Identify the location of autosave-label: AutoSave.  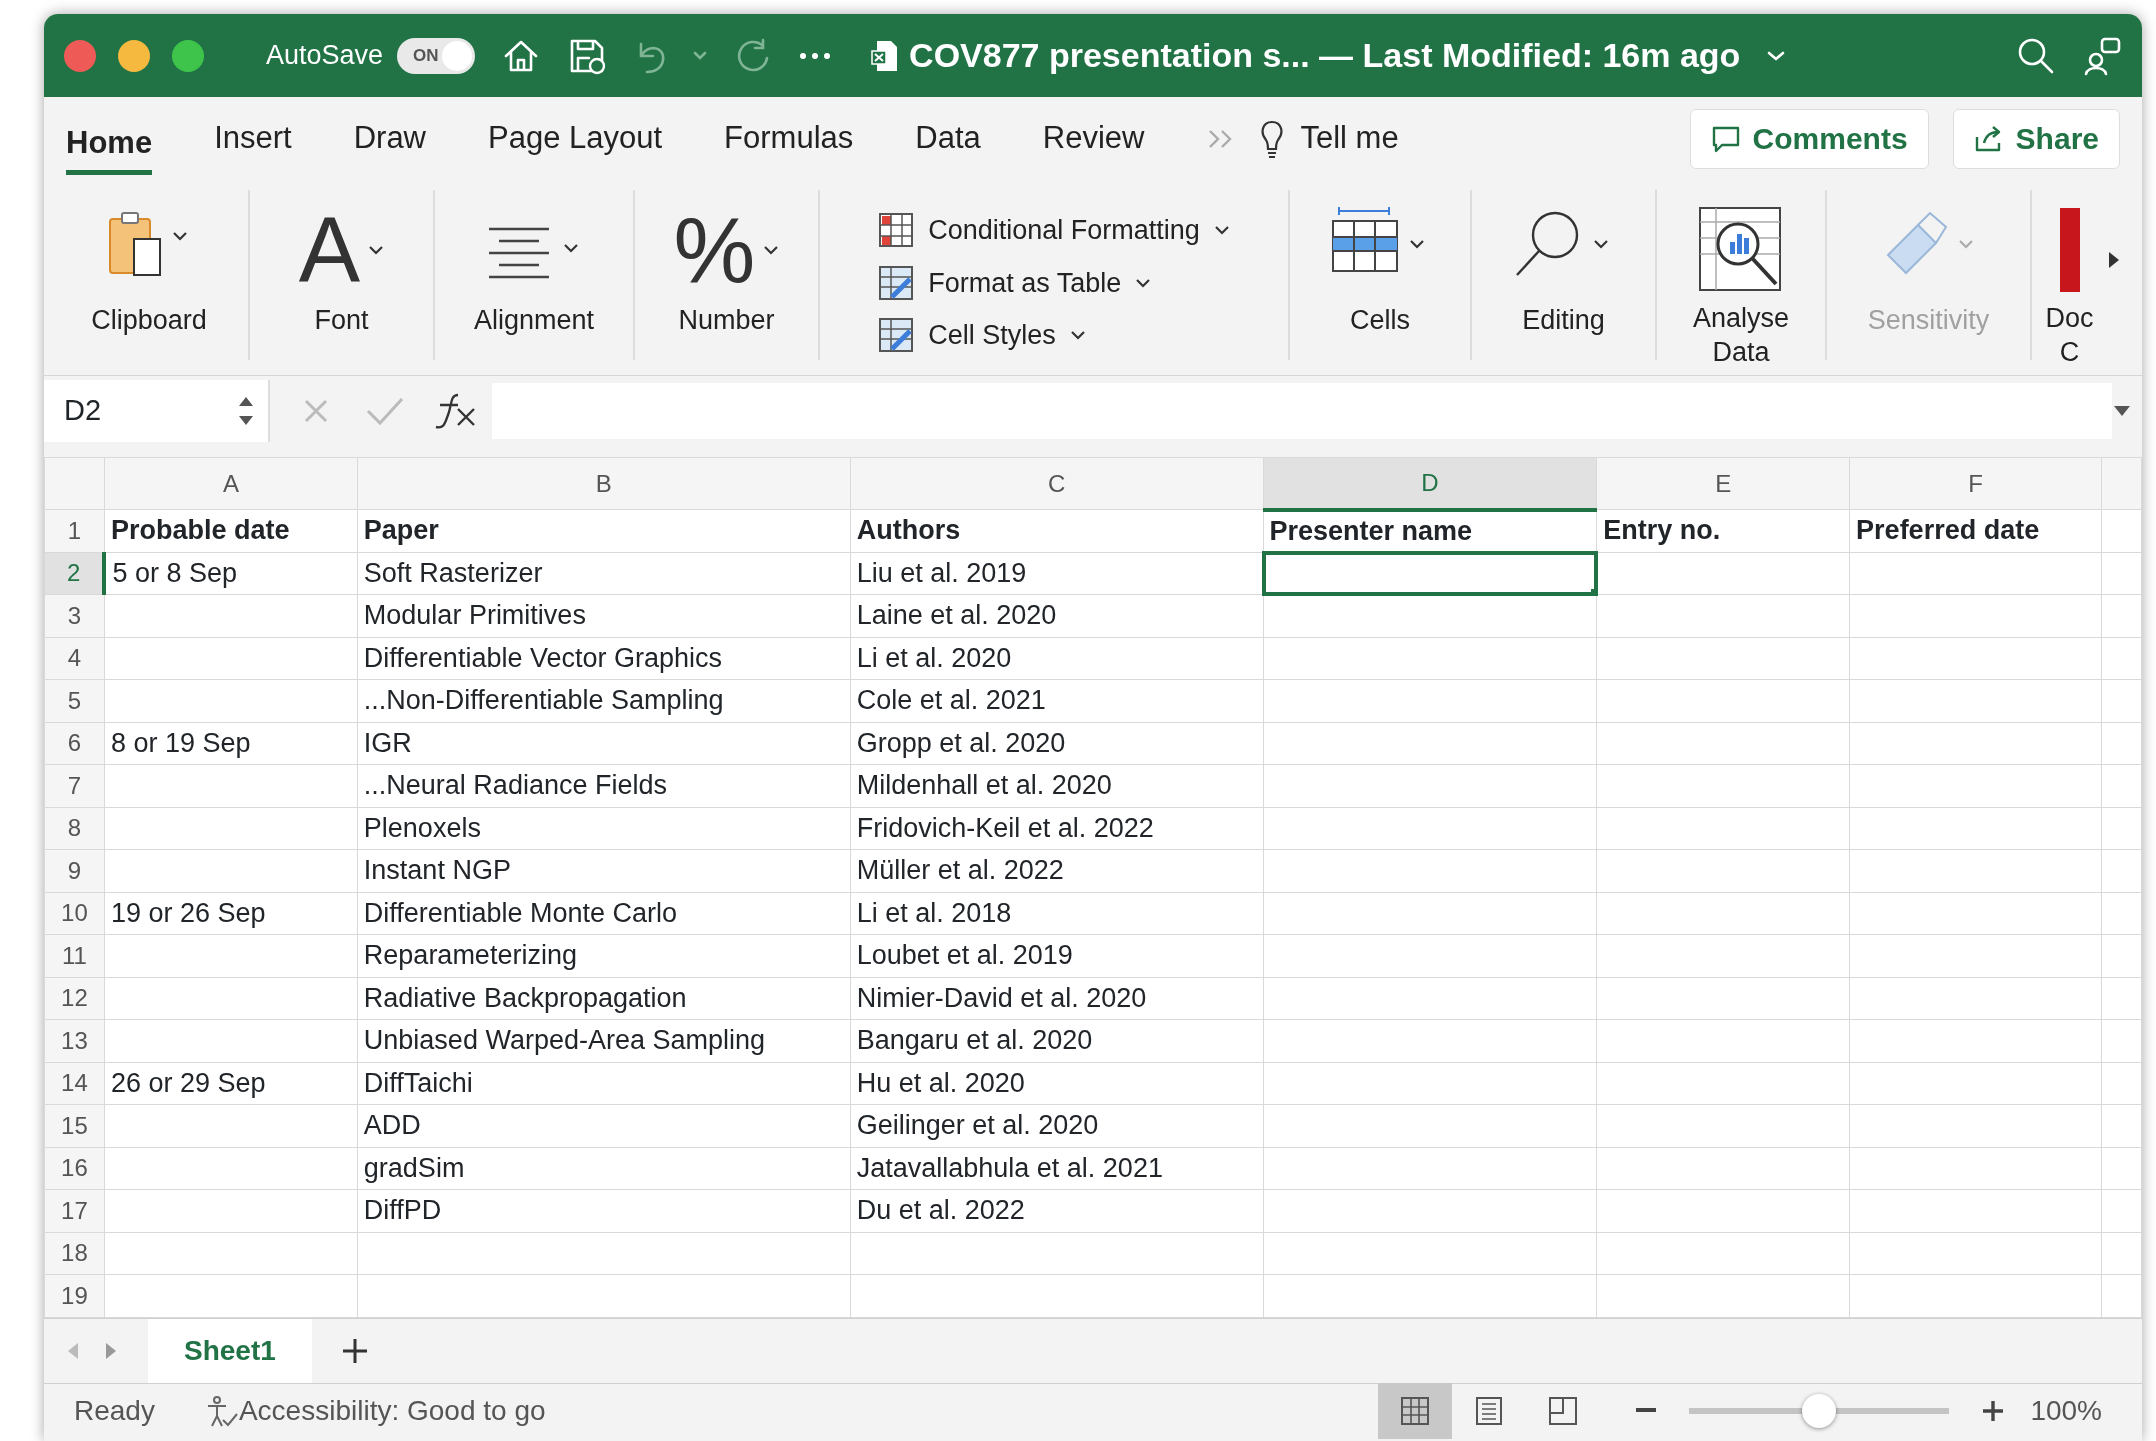
(325, 56).